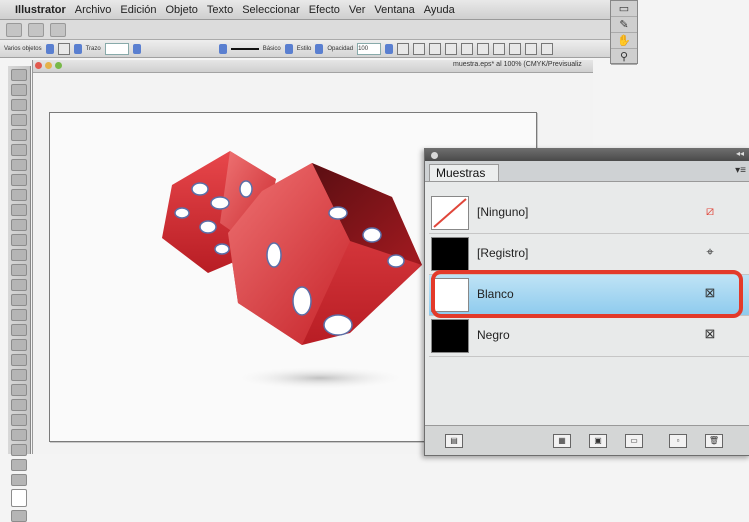  What do you see at coordinates (464, 172) in the screenshot?
I see `tab-muestras: Muestras` at bounding box center [464, 172].